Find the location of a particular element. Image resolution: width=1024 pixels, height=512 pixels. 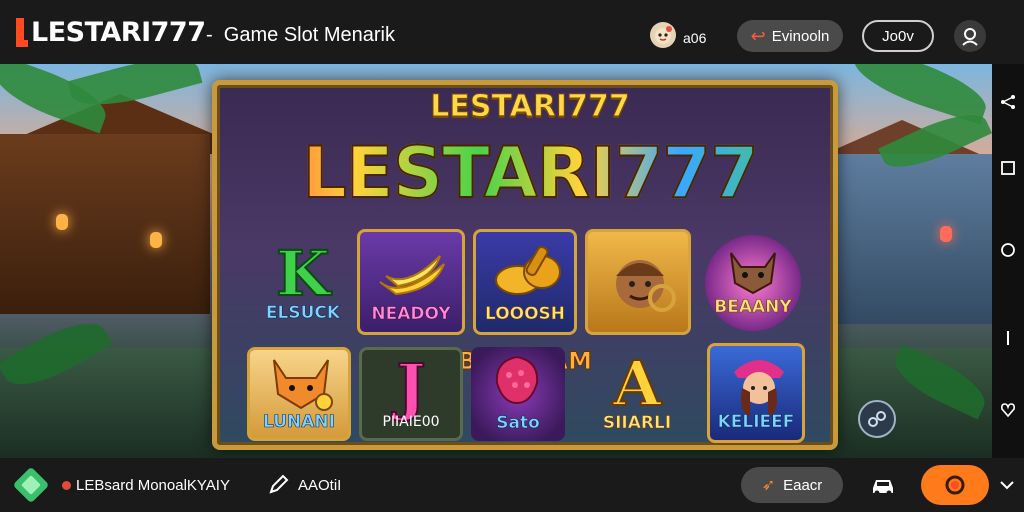

tile-label: LOOOSH is located at coordinates (525, 314).